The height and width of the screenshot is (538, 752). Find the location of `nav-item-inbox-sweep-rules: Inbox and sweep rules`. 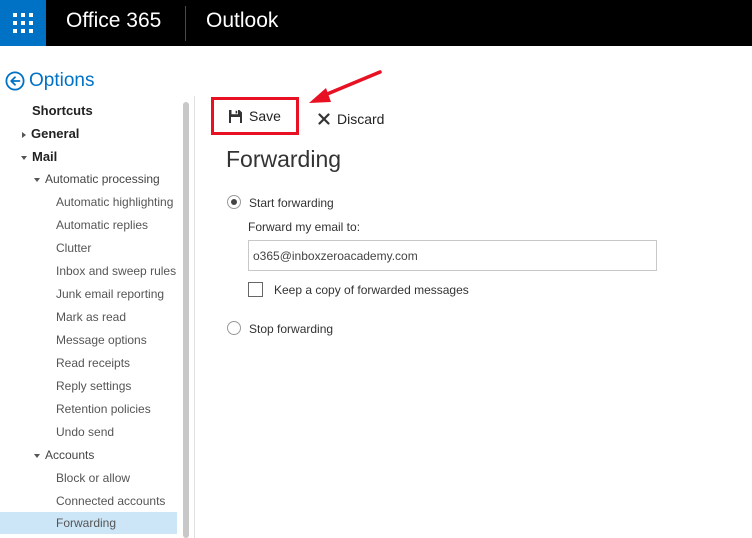

nav-item-inbox-sweep-rules: Inbox and sweep rules is located at coordinates (116, 271).